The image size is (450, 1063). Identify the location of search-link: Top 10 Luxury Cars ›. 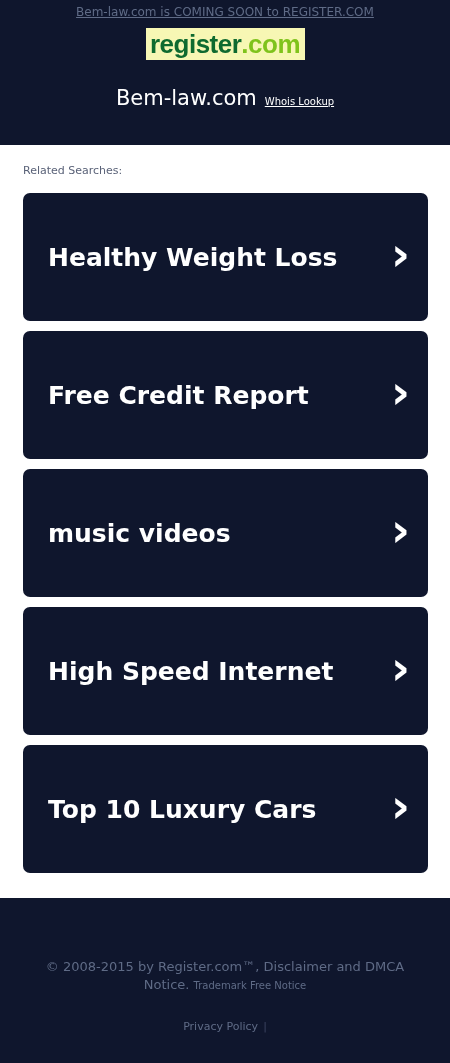
(225, 809).